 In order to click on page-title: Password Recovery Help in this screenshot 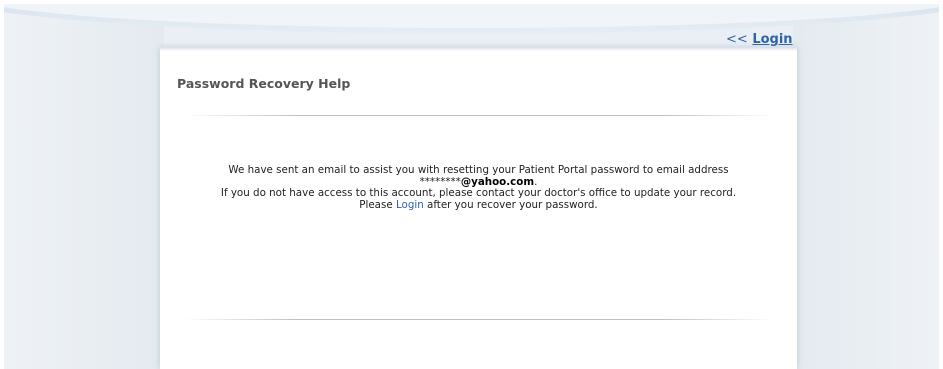, I will do `click(264, 83)`.